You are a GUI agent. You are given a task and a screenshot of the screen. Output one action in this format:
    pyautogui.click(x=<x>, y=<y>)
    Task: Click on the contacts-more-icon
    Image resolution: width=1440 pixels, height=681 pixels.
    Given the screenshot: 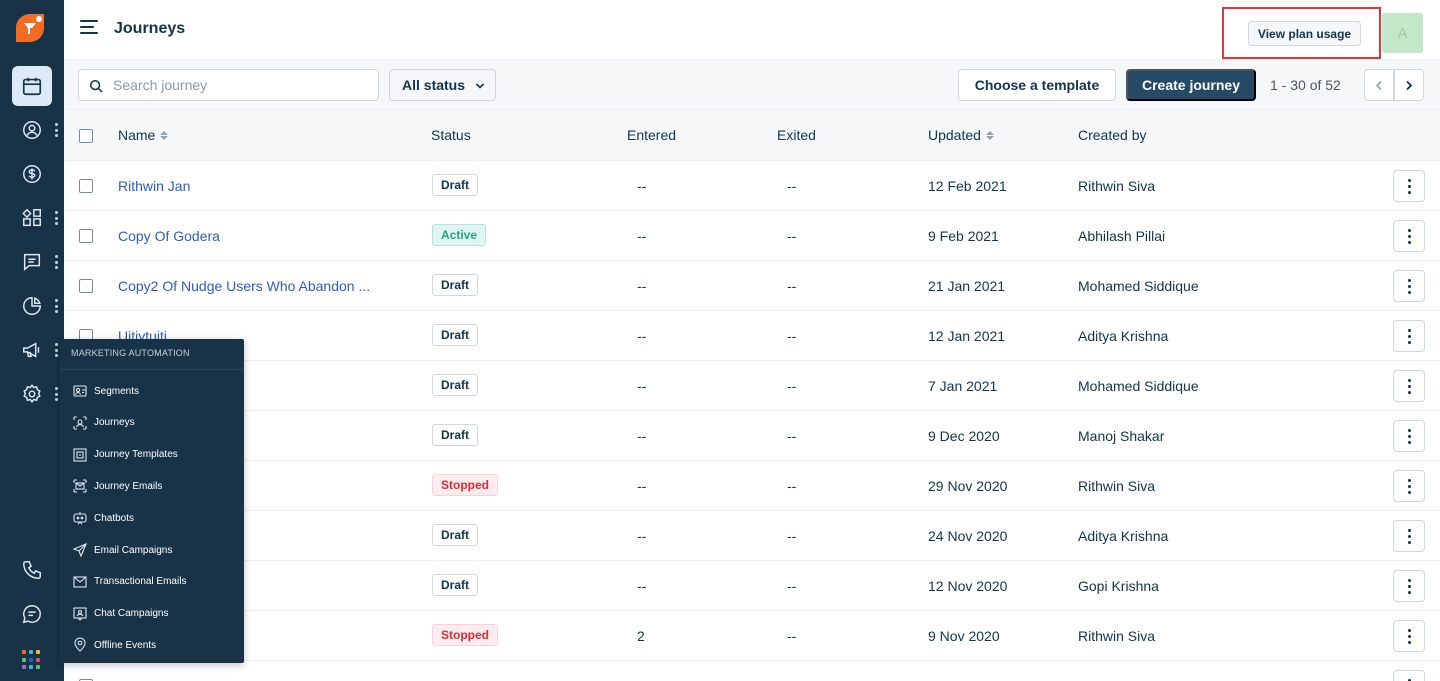 What is the action you would take?
    pyautogui.click(x=56, y=130)
    